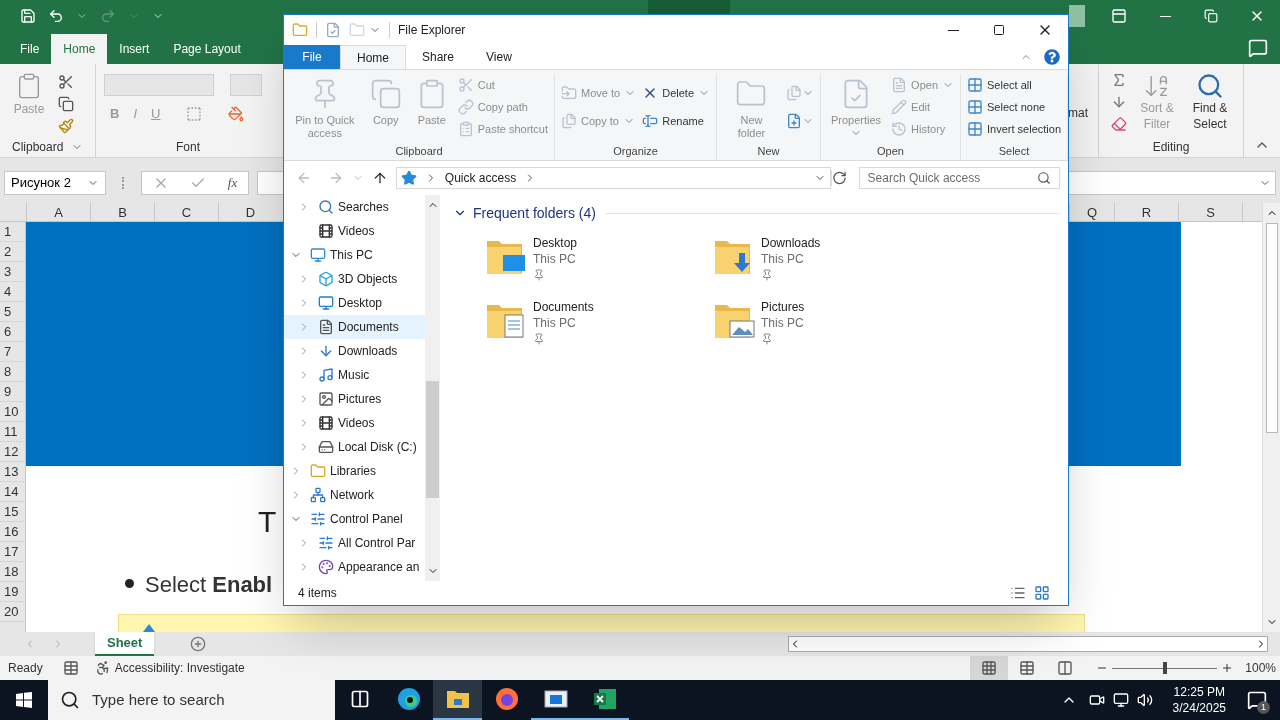  What do you see at coordinates (480, 178) in the screenshot?
I see `breadcrumb-item: Quick access` at bounding box center [480, 178].